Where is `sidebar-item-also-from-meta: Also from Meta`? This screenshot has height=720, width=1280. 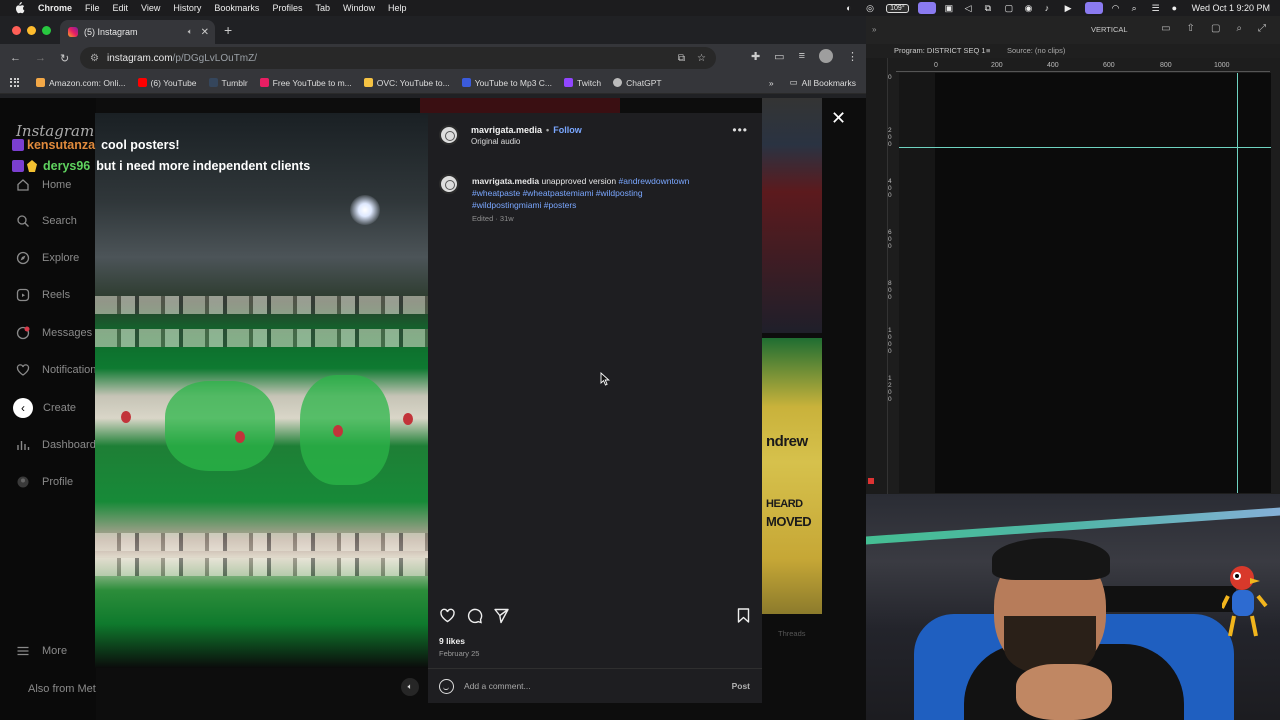
sidebar-item-also-from-meta: Also from Meta is located at coordinates (56, 689).